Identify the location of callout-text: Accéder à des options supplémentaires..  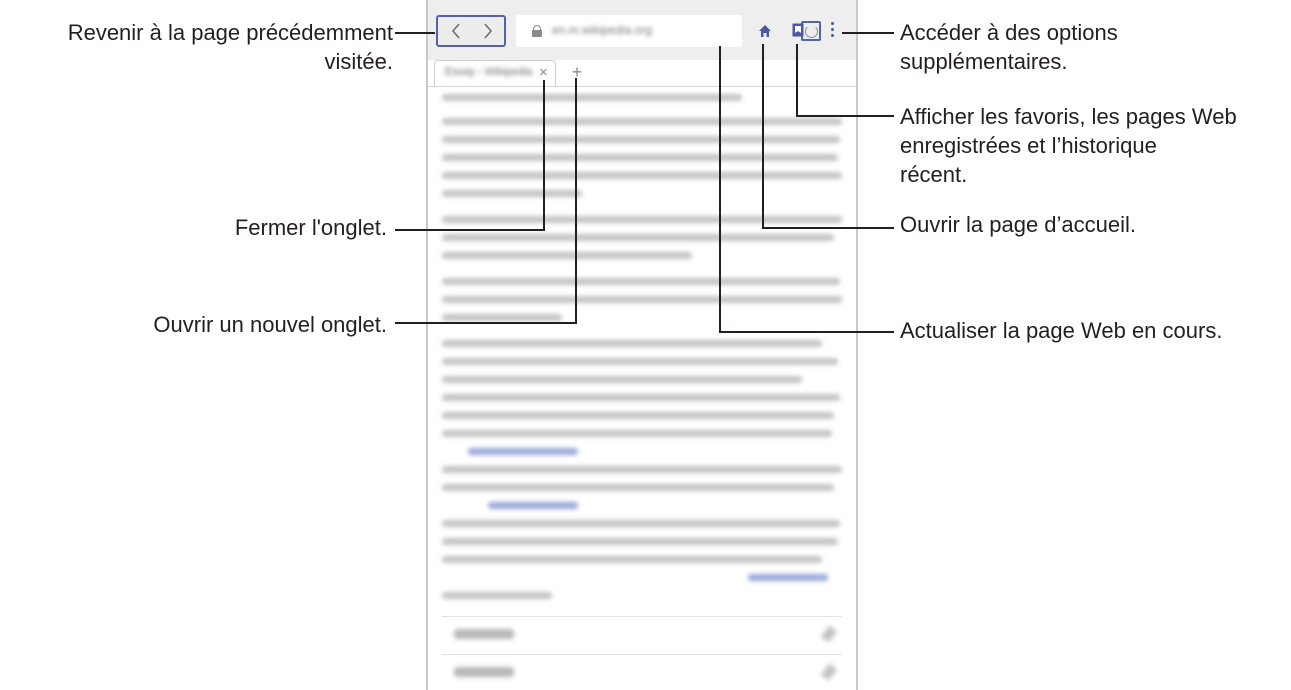
(1009, 47).